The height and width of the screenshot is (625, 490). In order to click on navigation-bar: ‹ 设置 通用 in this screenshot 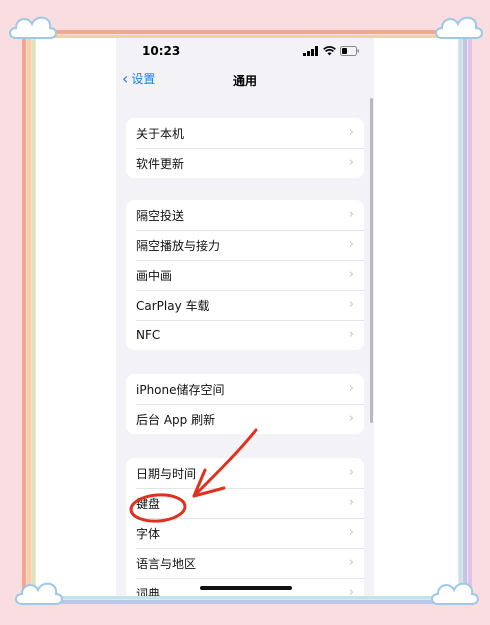, I will do `click(245, 80)`.